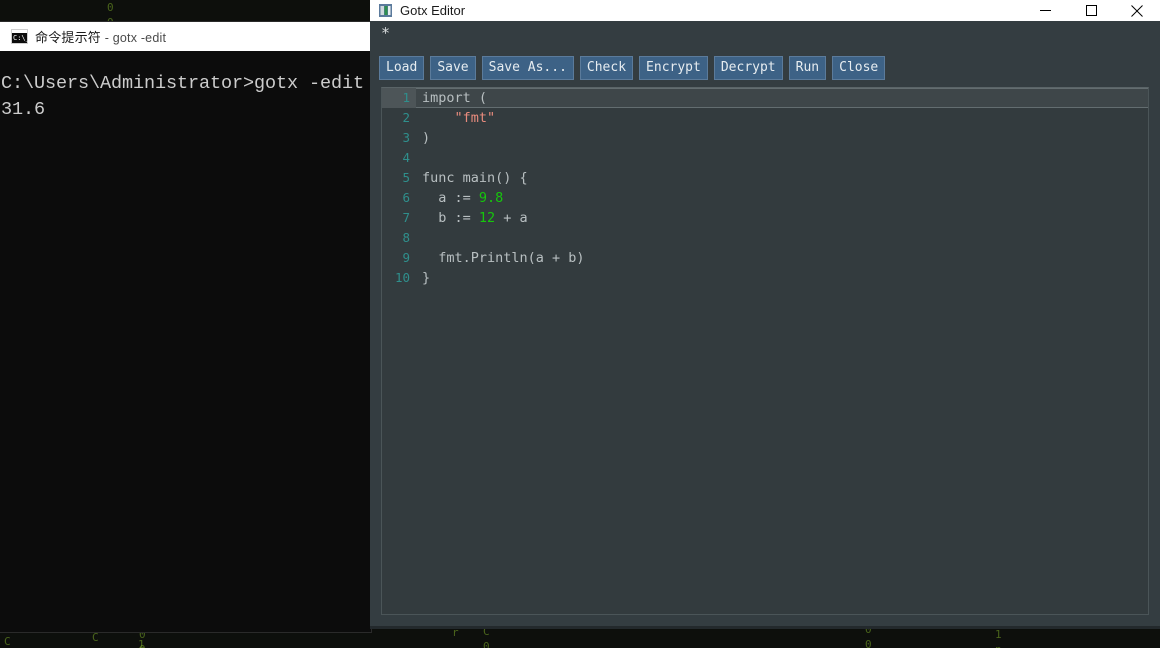  I want to click on check-button: Check, so click(606, 68).